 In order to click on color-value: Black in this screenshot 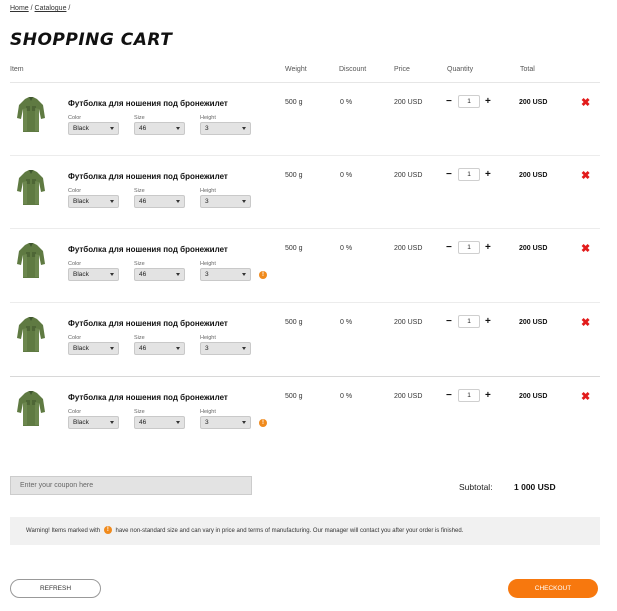, I will do `click(81, 274)`.